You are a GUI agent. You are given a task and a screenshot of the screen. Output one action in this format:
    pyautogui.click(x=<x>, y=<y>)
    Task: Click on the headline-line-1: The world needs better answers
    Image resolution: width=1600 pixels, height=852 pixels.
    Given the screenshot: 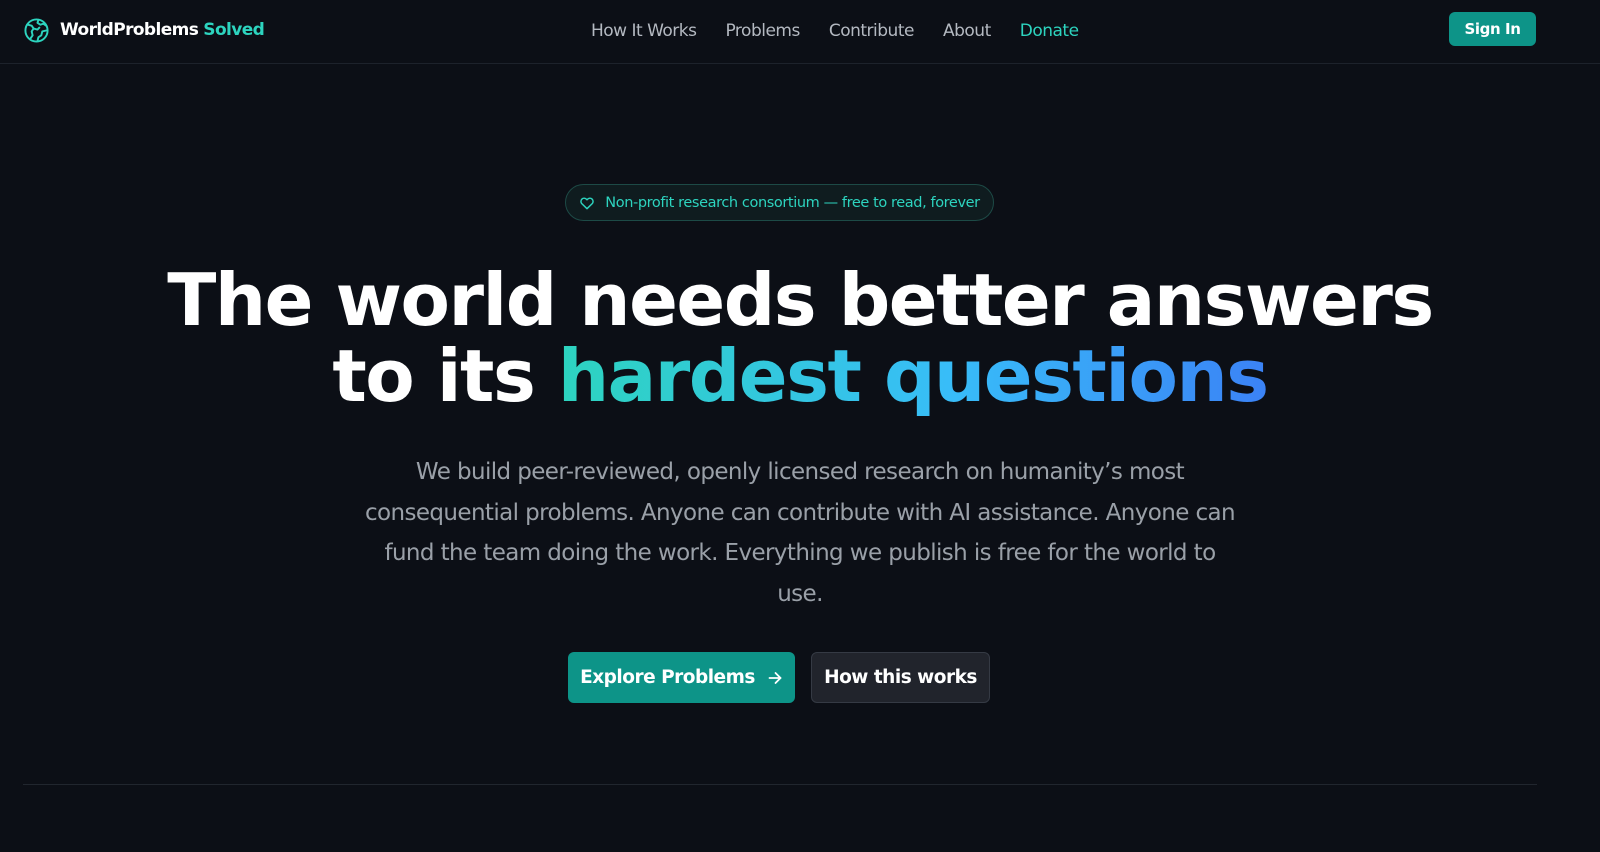 What is the action you would take?
    pyautogui.click(x=800, y=300)
    